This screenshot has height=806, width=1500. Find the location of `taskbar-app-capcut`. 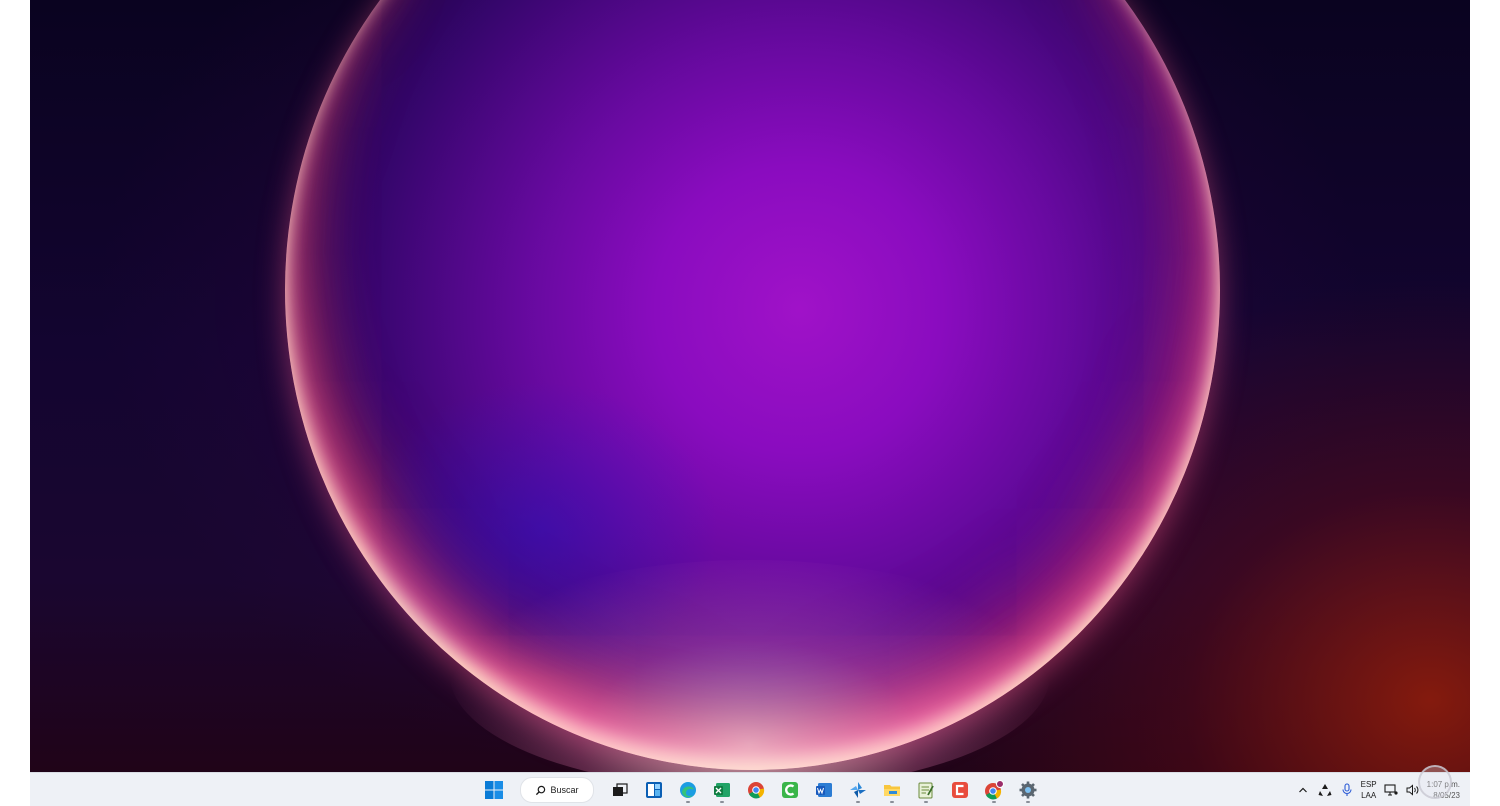

taskbar-app-capcut is located at coordinates (960, 790).